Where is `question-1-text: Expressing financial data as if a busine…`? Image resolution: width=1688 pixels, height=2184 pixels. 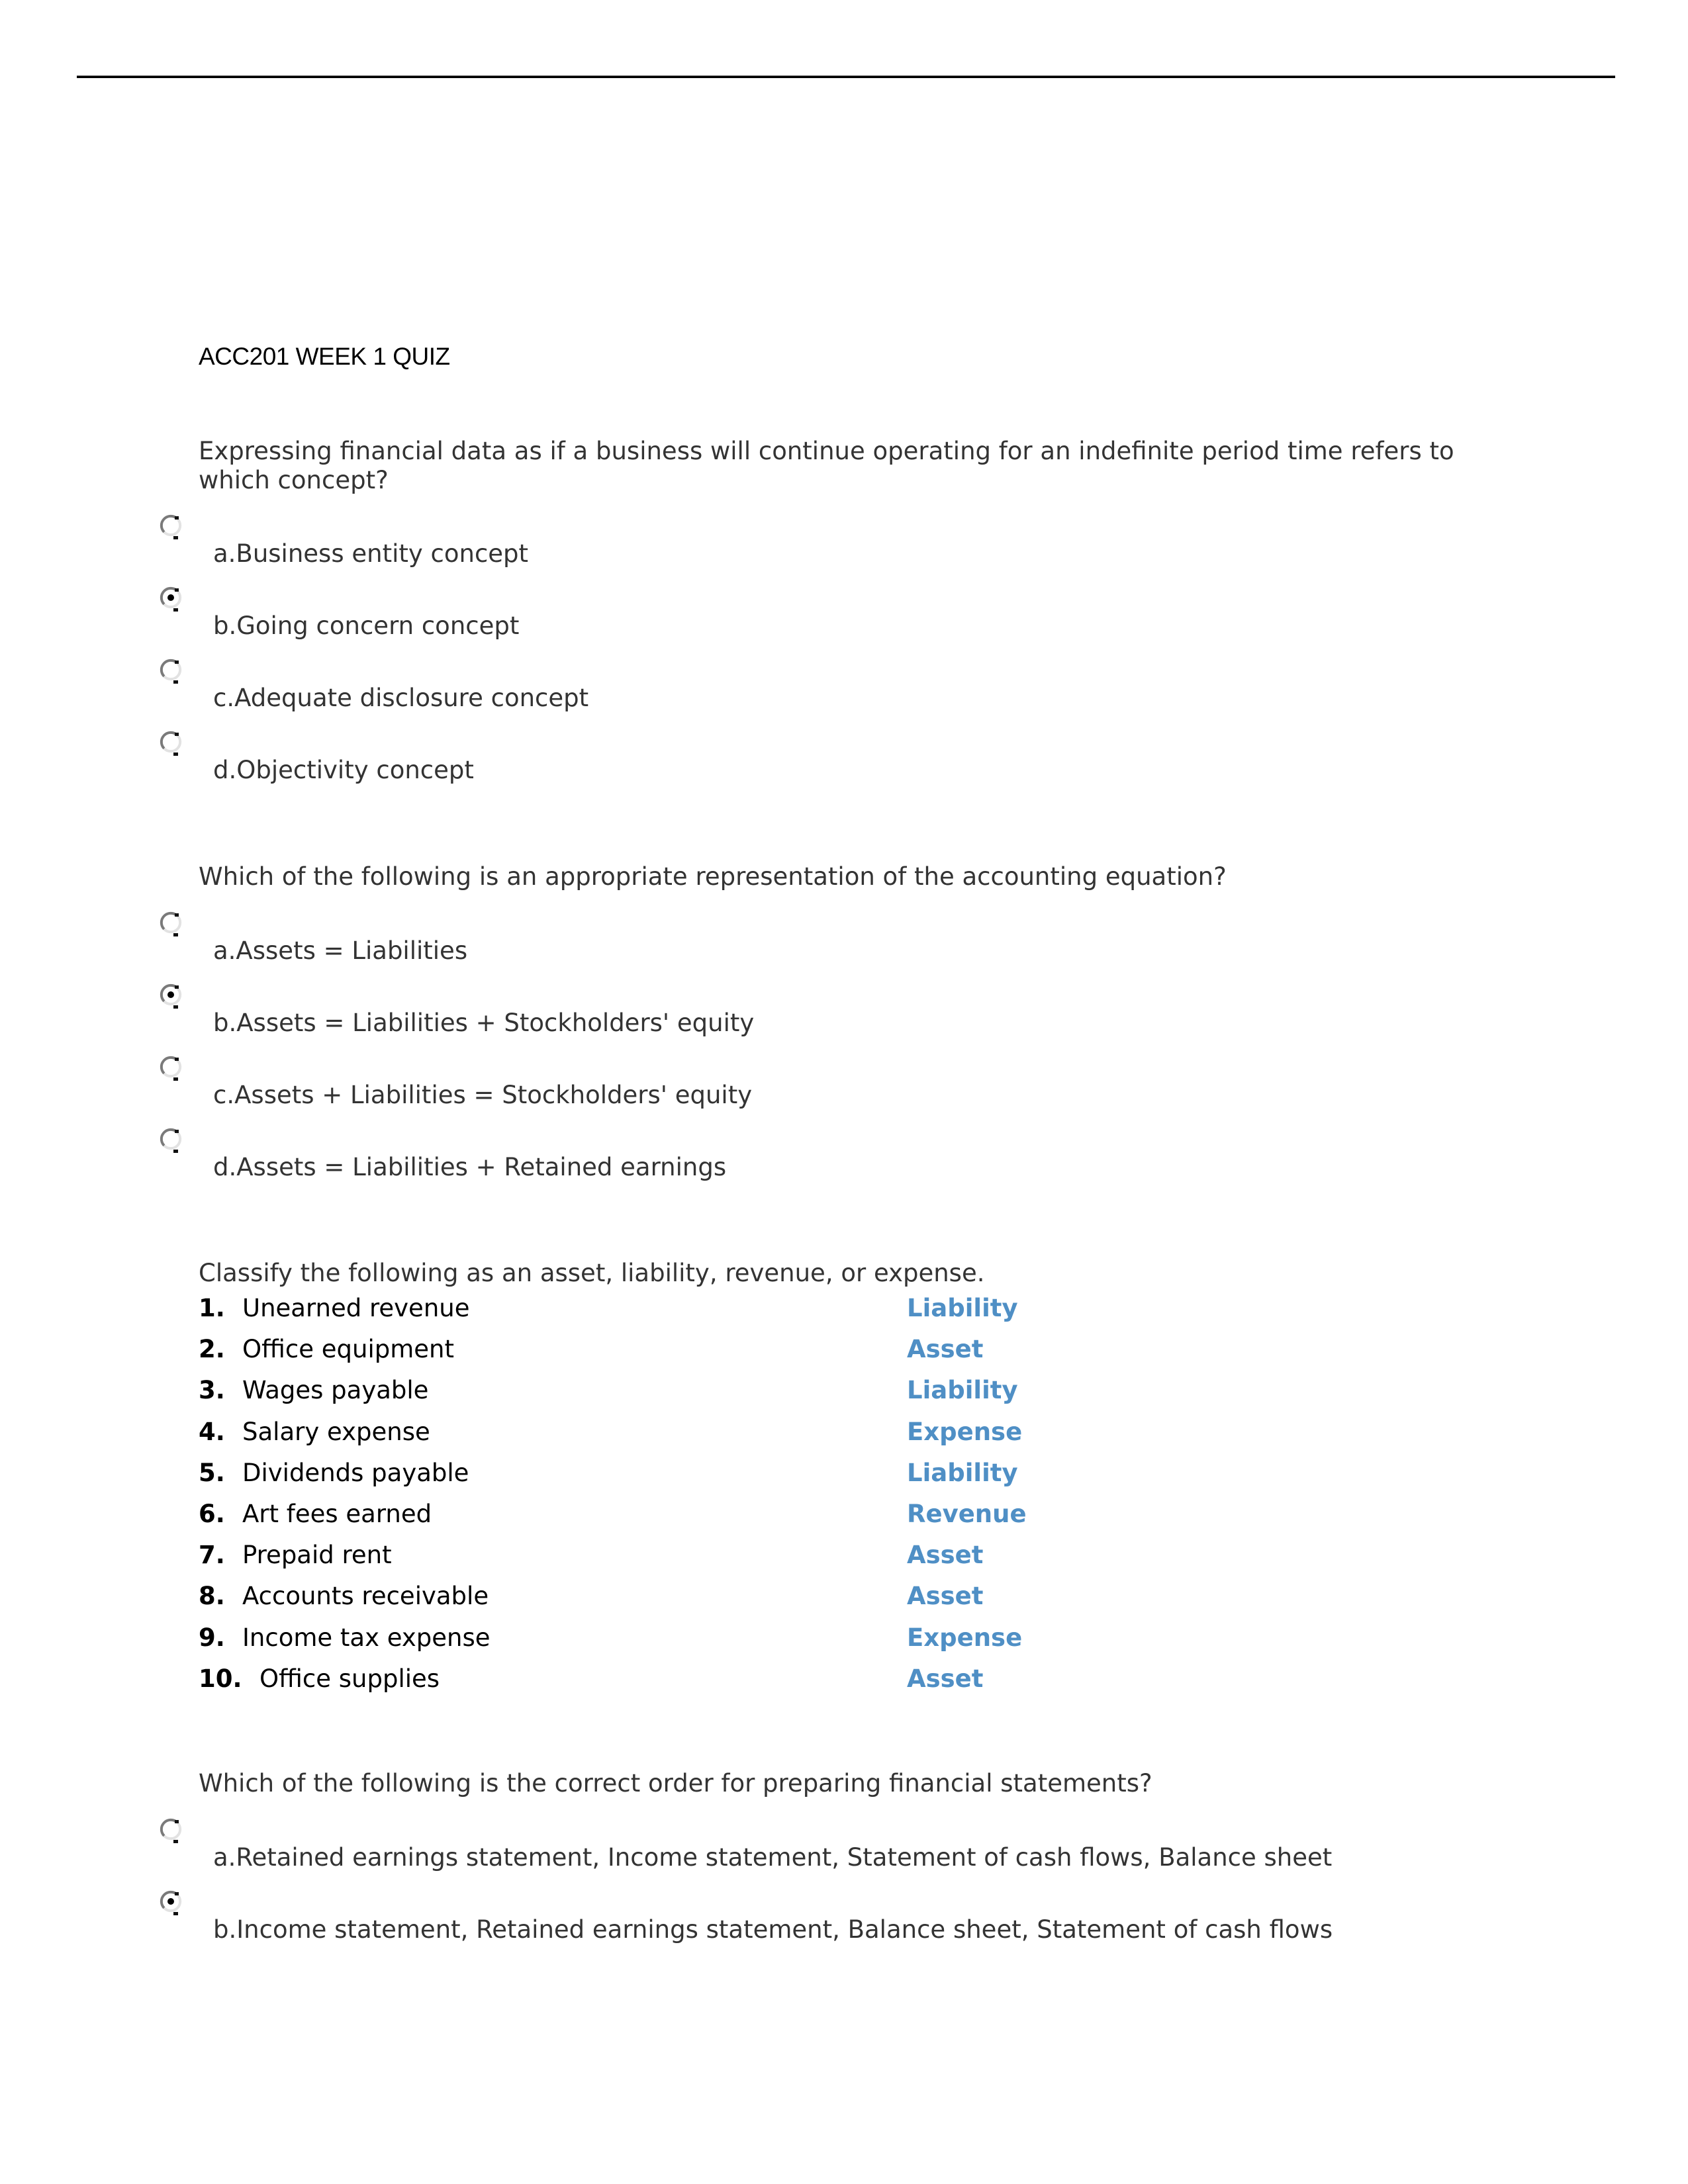 question-1-text: Expressing financial data as if a busine… is located at coordinates (826, 466).